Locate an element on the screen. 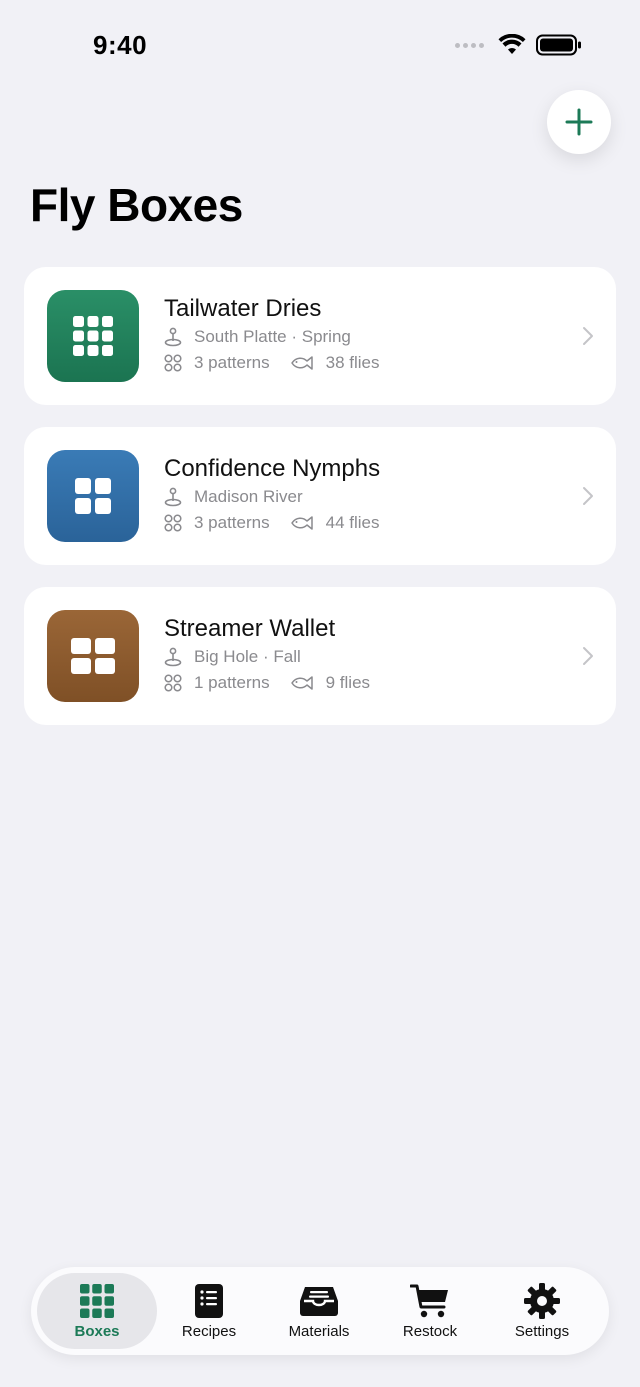 This screenshot has height=1387, width=640. status-bar: 9:40 is located at coordinates (320, 45).